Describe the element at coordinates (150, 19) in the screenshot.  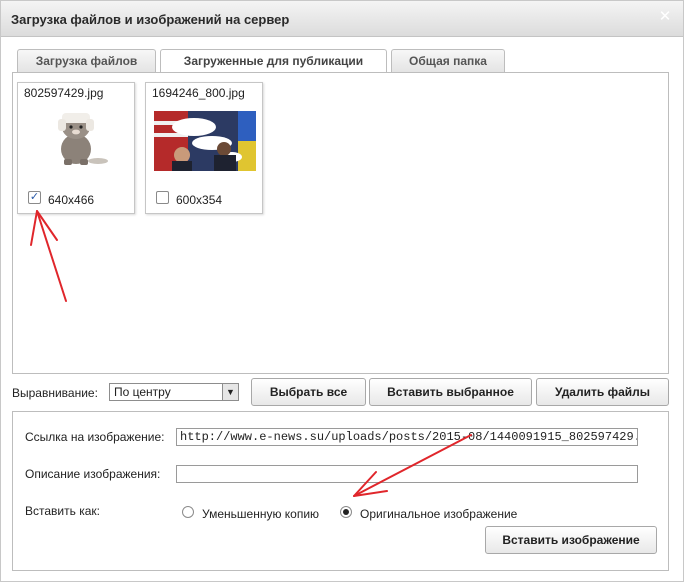
I see `dialog-title: Загрузка файлов и изображений на сервер` at that location.